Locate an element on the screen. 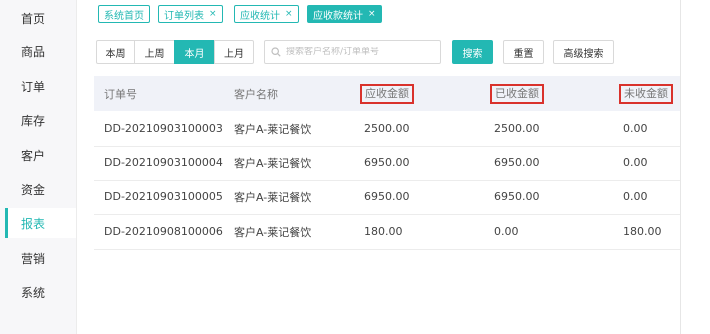  search-button: 搜索 is located at coordinates (472, 52).